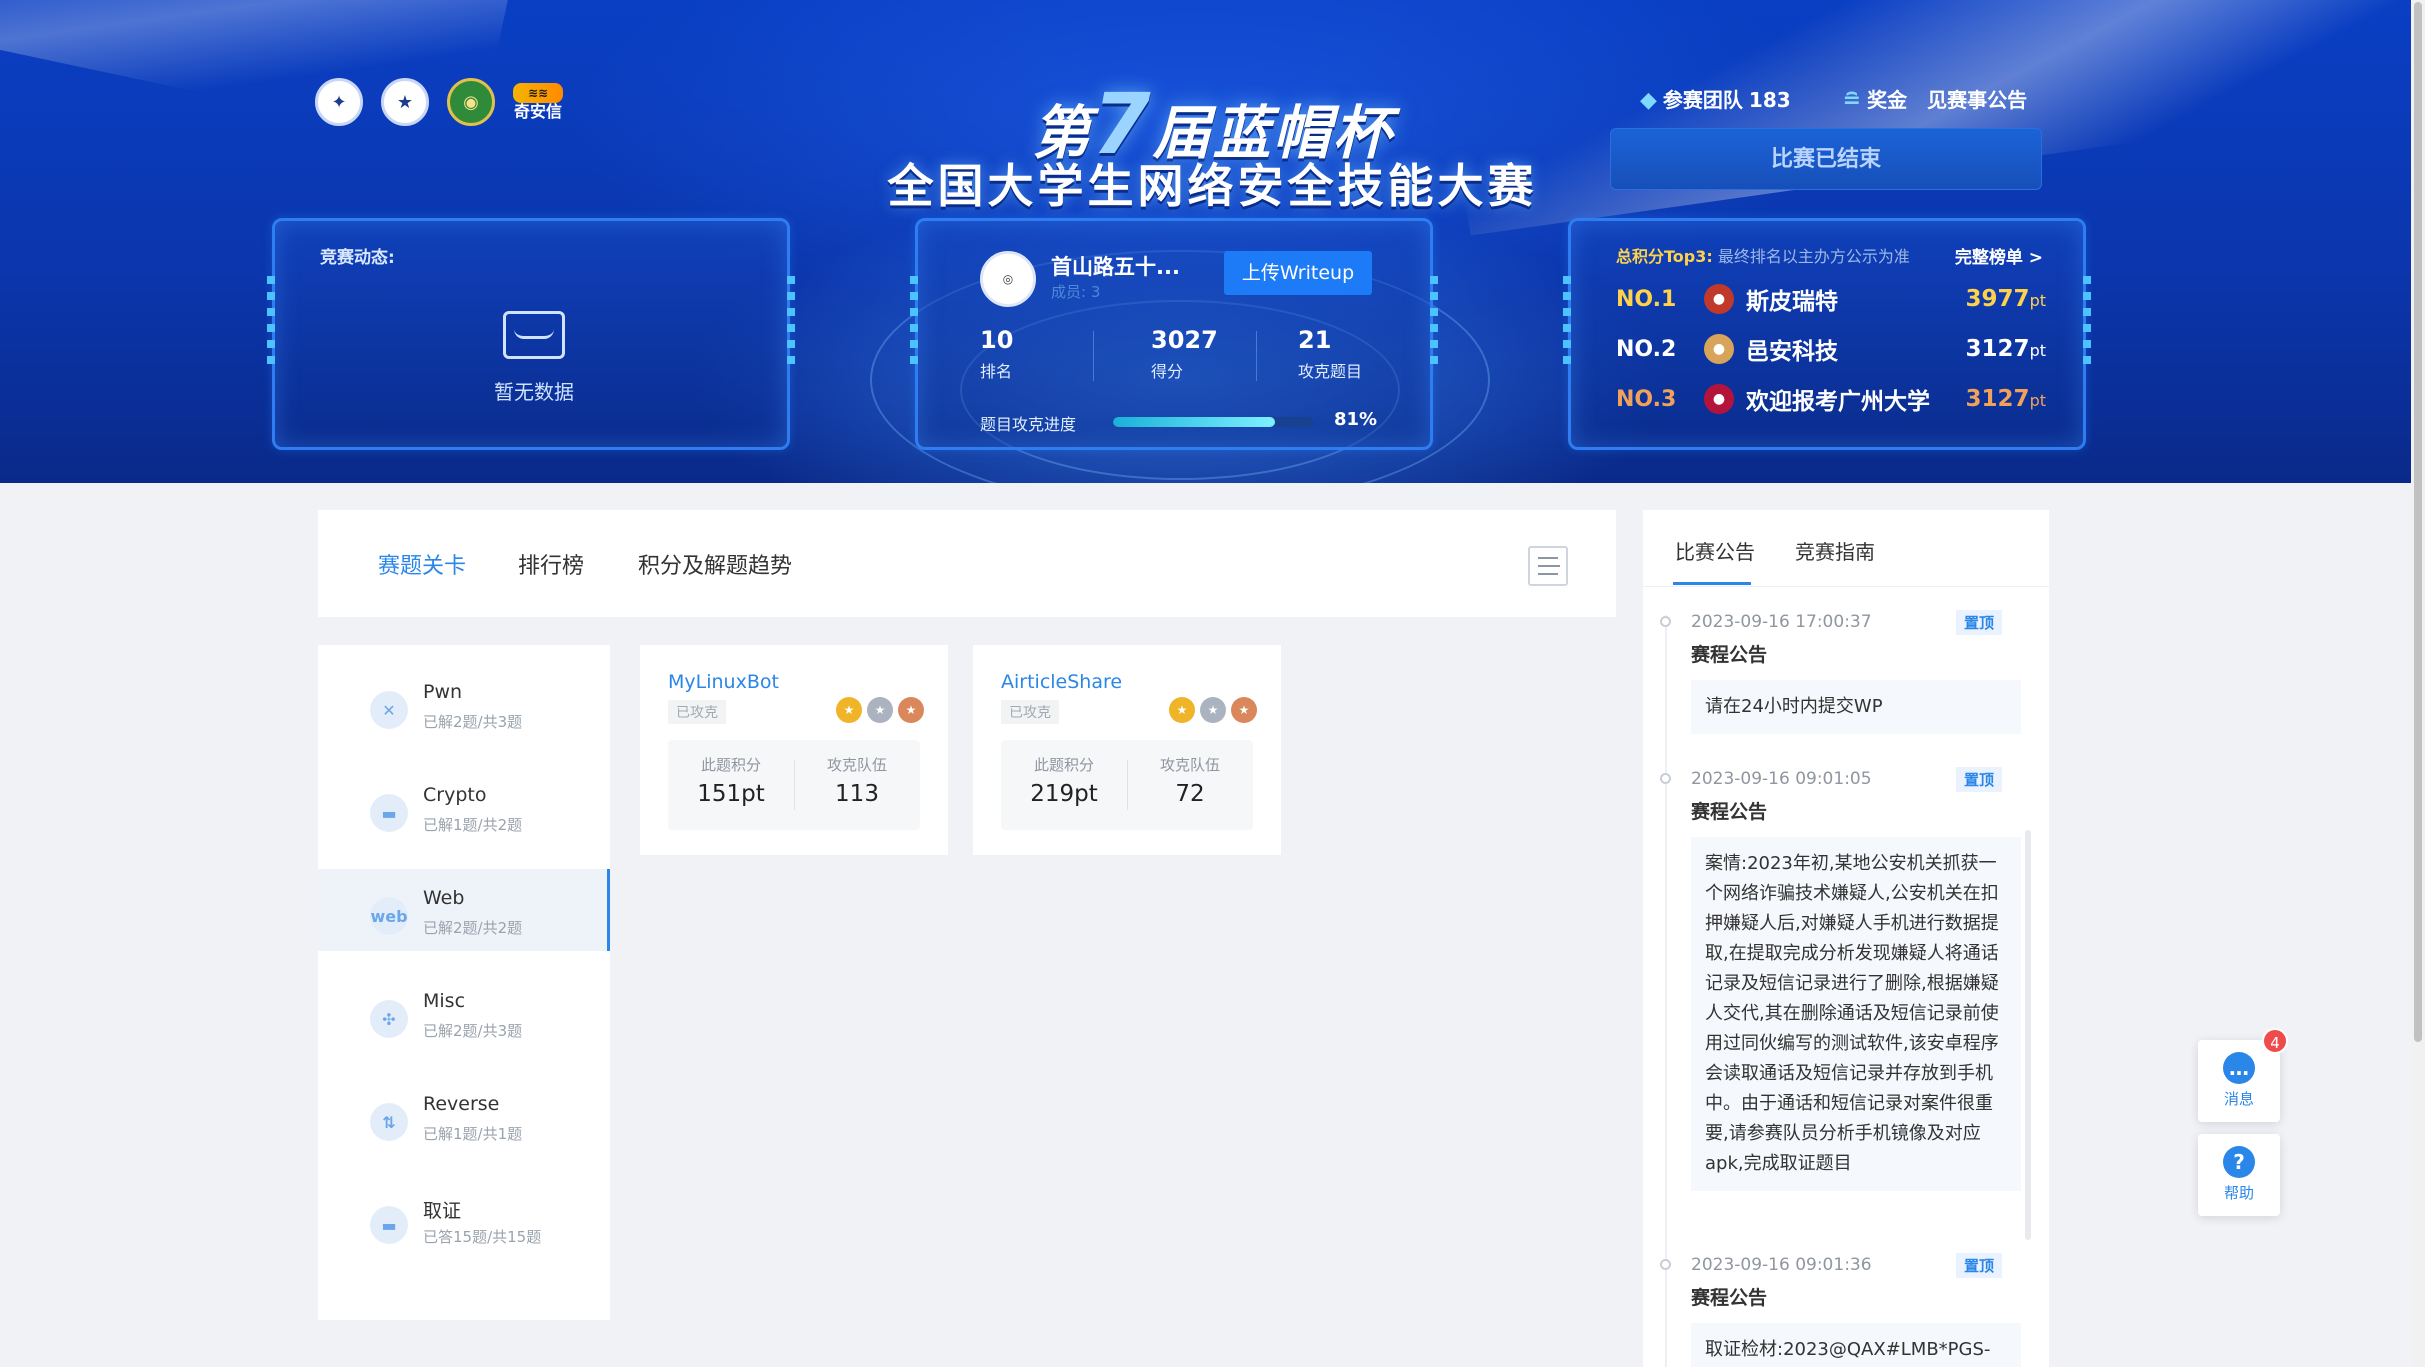 The width and height of the screenshot is (2425, 1367). Describe the element at coordinates (551, 564) in the screenshot. I see `tab-leaderboard: 排行榜` at that location.